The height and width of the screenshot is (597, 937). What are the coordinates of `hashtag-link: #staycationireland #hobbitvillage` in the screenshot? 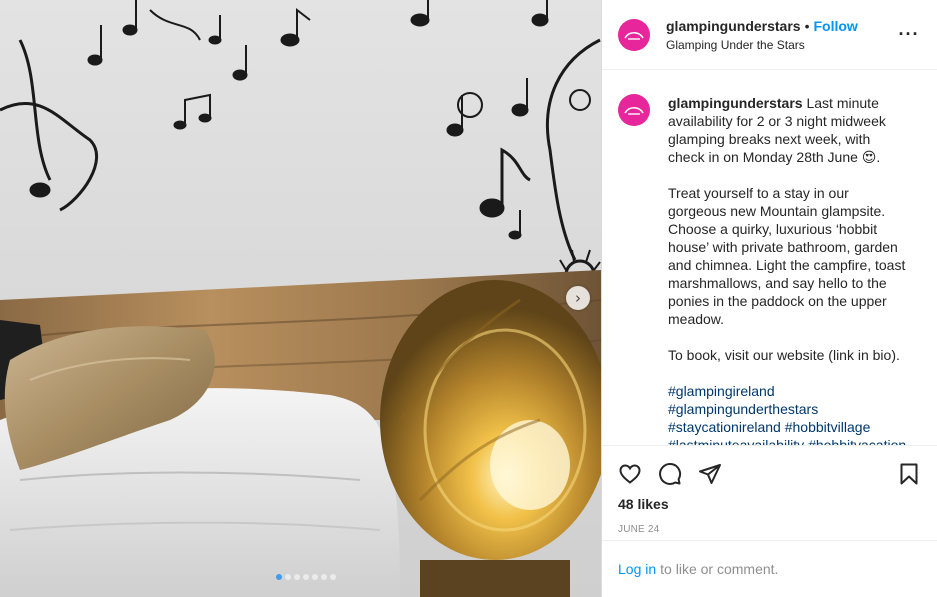 It's located at (788, 427).